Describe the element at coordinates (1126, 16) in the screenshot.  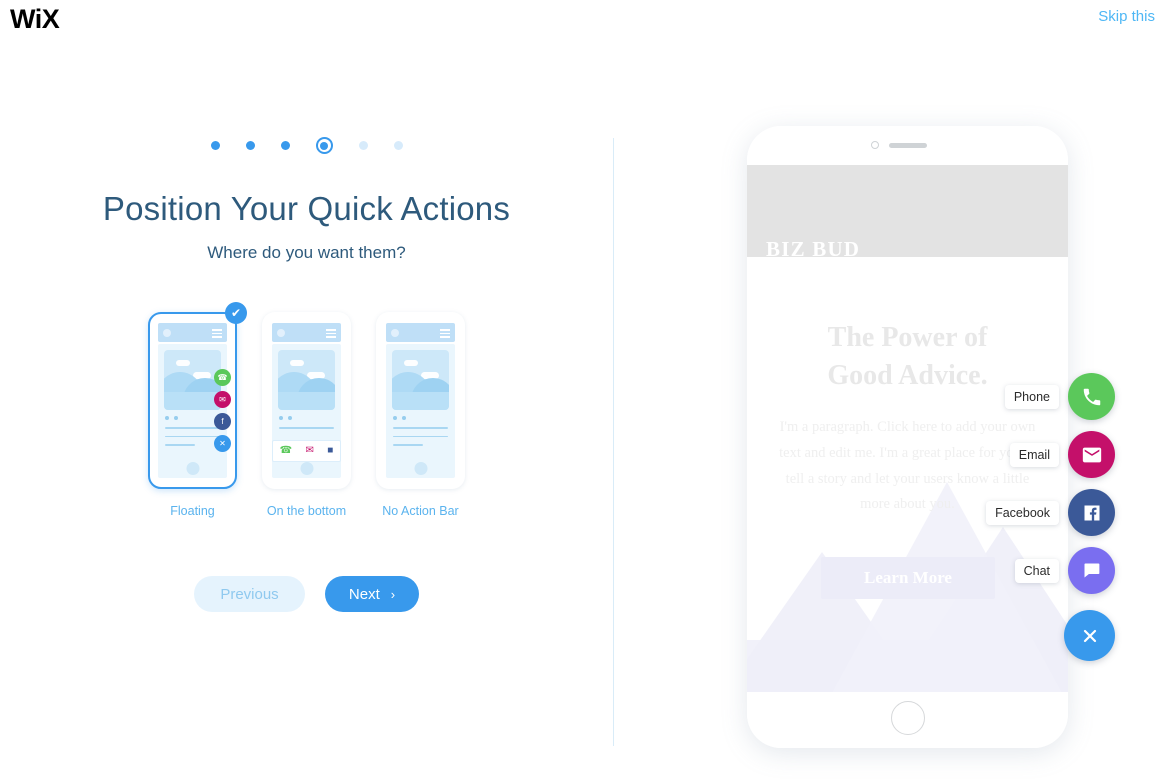
I see `skip-this-link: Skip this` at that location.